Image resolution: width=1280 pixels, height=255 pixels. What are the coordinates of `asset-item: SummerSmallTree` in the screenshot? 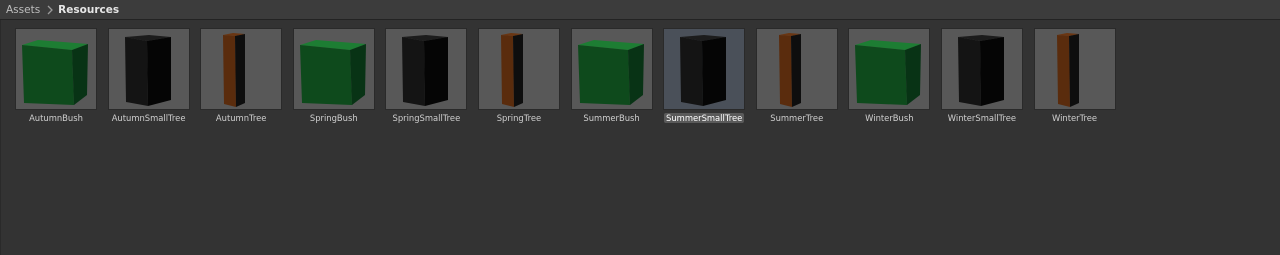 It's located at (704, 75).